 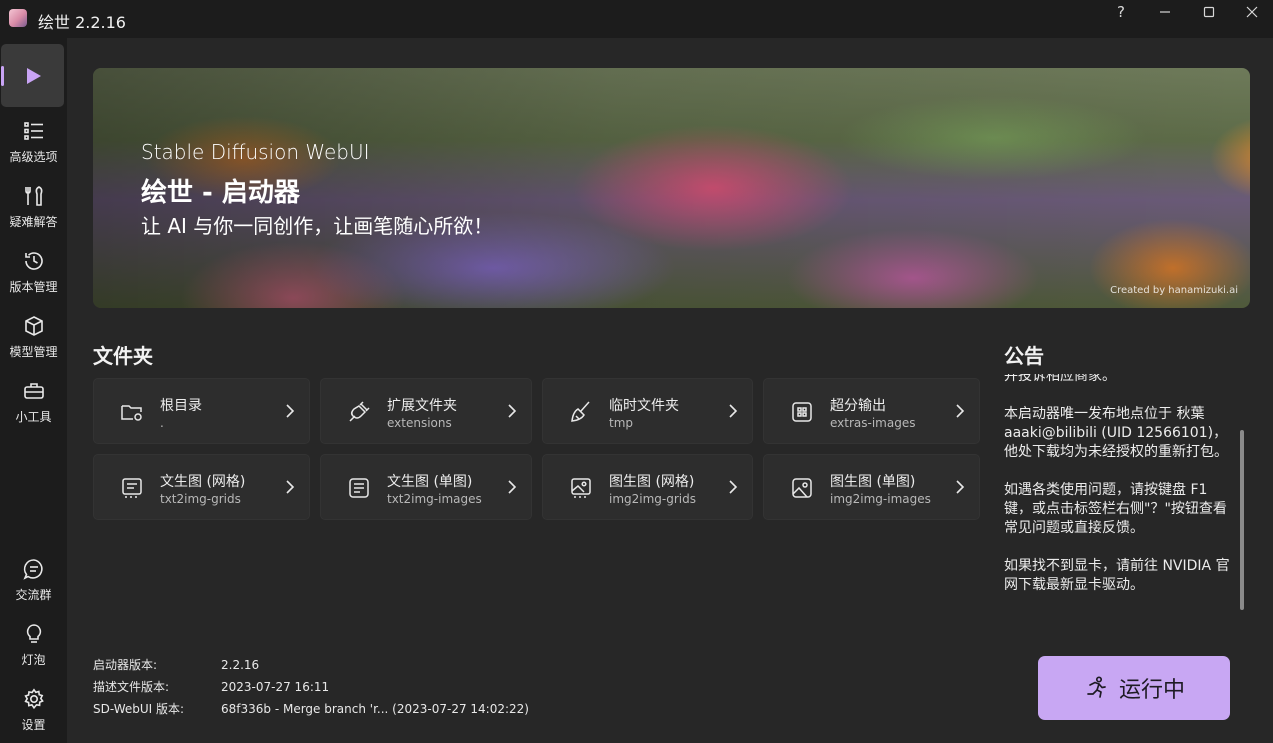 I want to click on sidebar-item-tools: 小工具, so click(x=33, y=401).